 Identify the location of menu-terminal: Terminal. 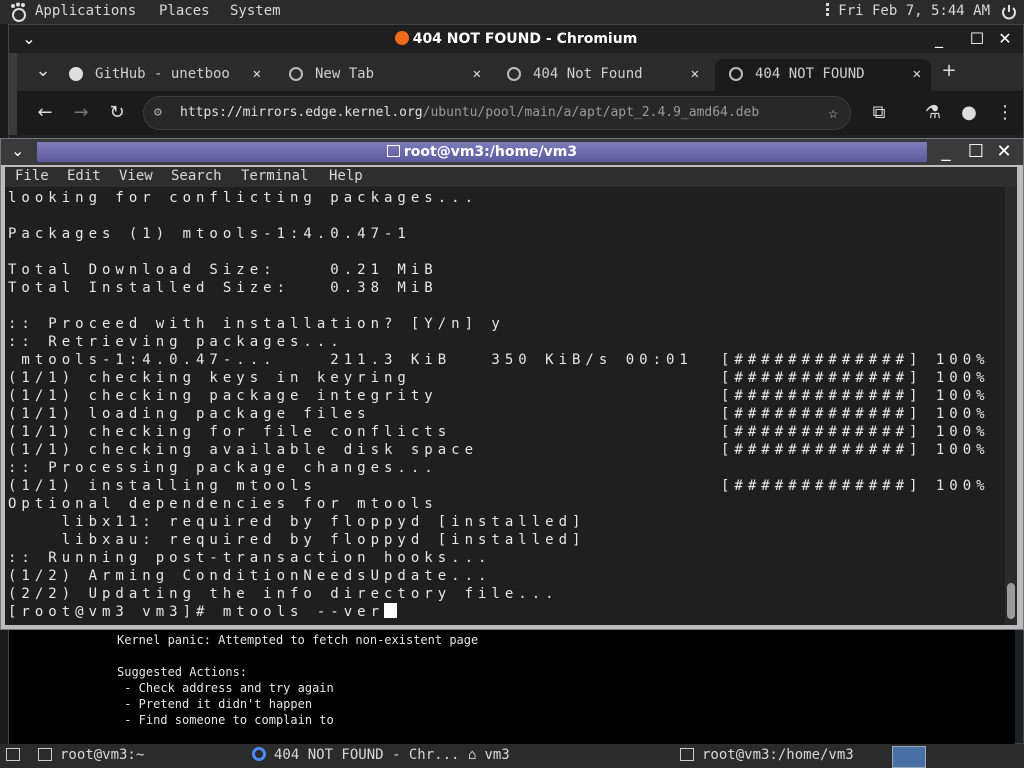
(274, 176).